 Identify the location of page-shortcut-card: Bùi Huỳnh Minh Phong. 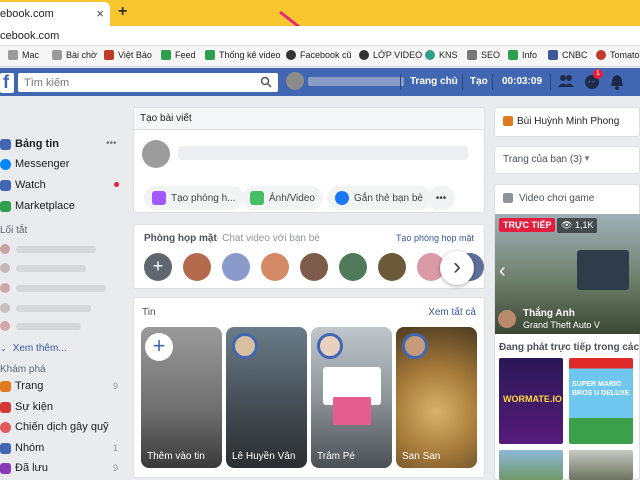
(567, 122).